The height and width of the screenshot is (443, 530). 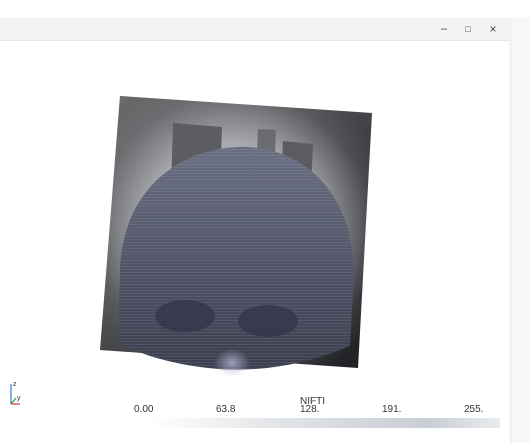 What do you see at coordinates (392, 409) in the screenshot?
I see `colorbar-tick: 191.` at bounding box center [392, 409].